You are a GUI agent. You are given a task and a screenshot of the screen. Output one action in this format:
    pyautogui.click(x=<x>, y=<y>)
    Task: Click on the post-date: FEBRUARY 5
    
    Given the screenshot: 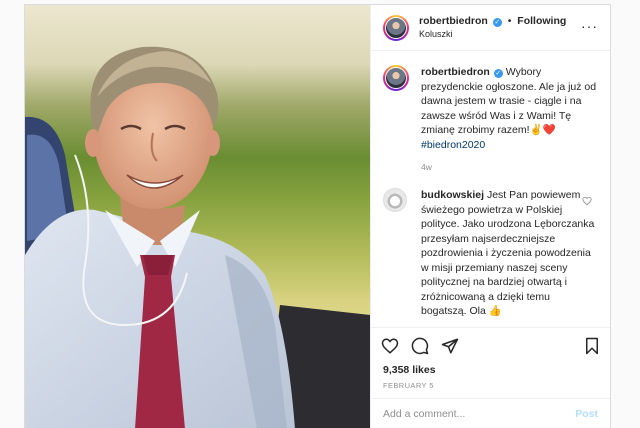 What is the action you would take?
    pyautogui.click(x=490, y=388)
    